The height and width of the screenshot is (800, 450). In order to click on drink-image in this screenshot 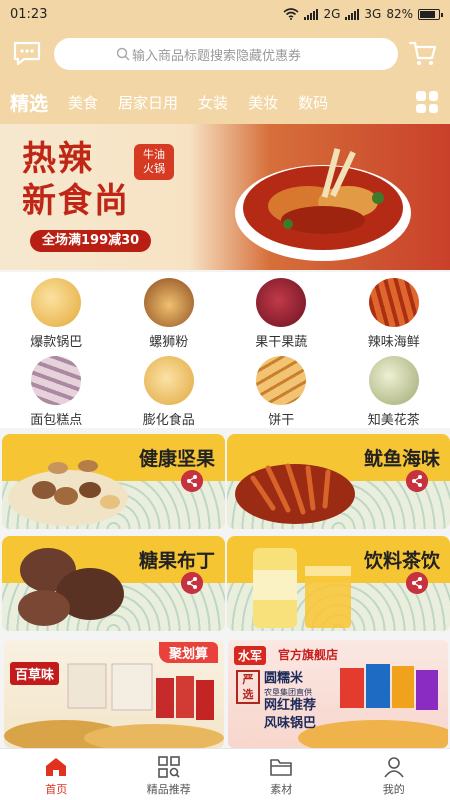, I will do `click(302, 588)`.